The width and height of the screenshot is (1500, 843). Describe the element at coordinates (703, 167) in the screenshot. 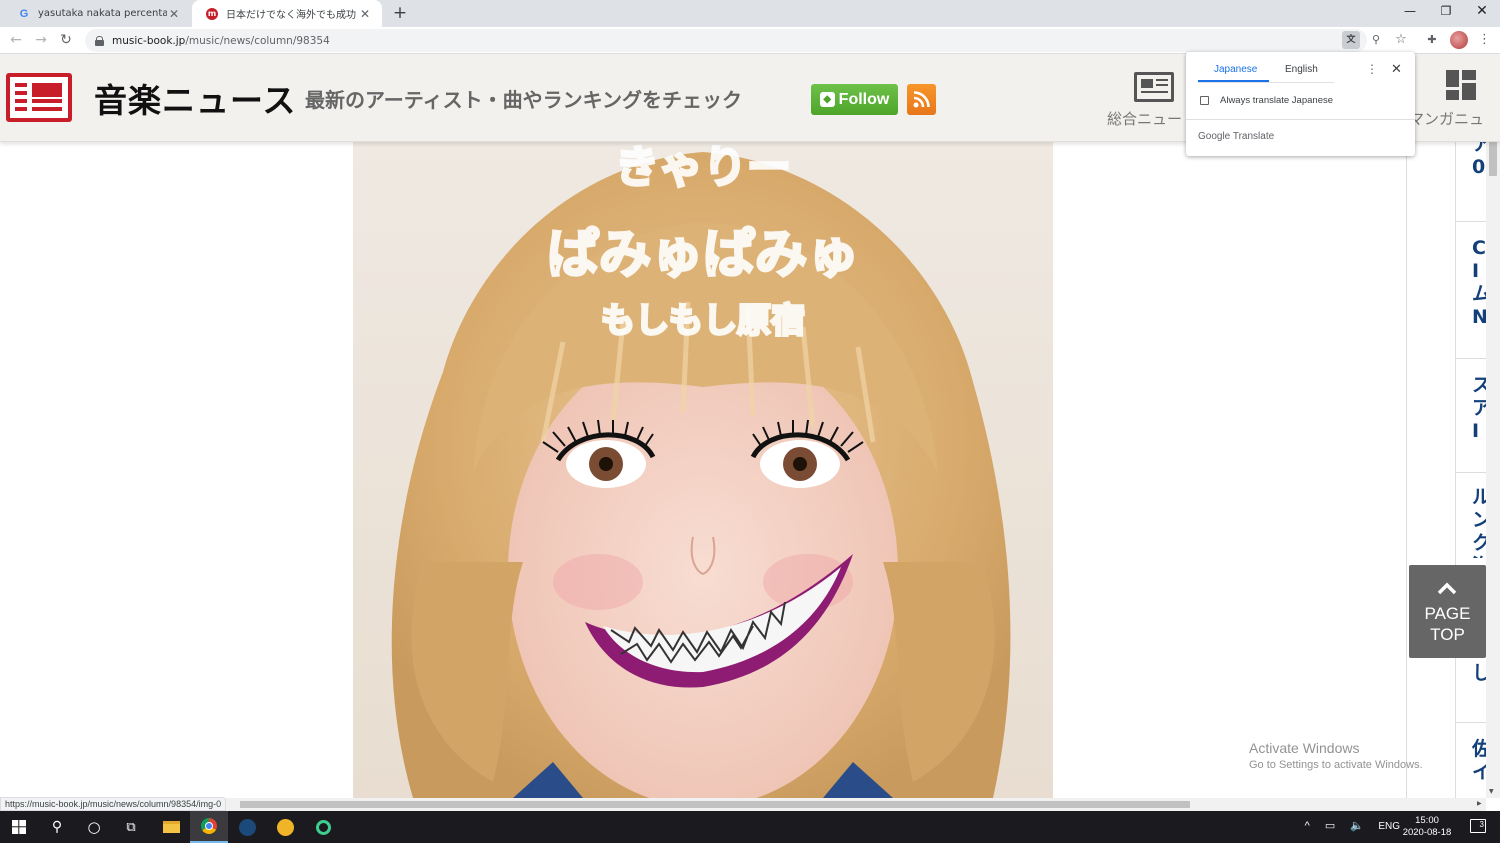

I see `cover-title-line-1: きゃりー` at that location.